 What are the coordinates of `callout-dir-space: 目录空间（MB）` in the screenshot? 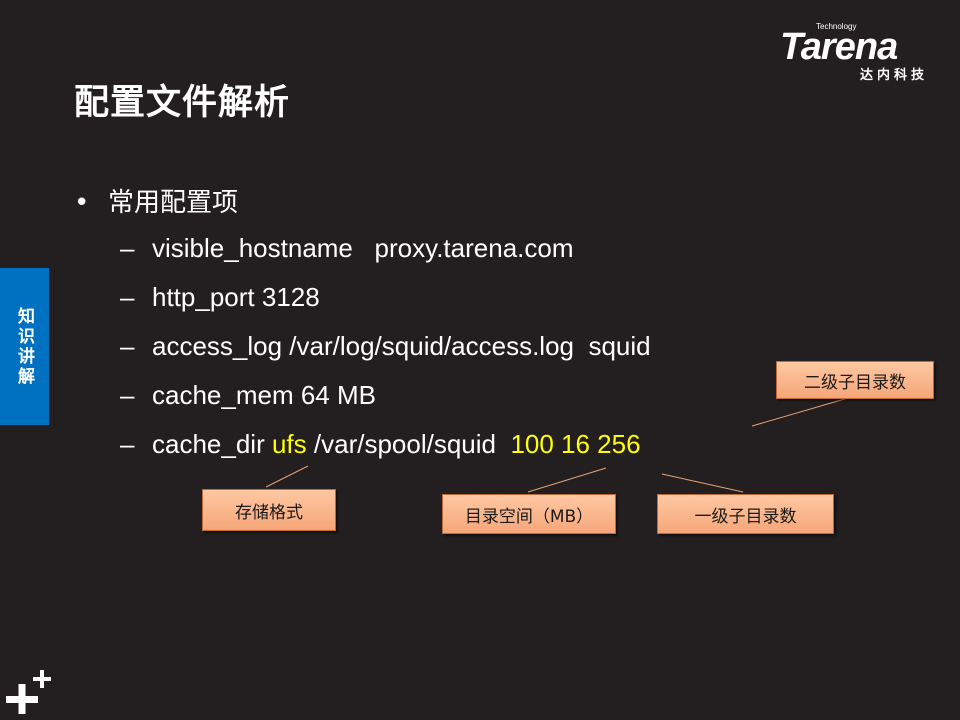 It's located at (529, 514).